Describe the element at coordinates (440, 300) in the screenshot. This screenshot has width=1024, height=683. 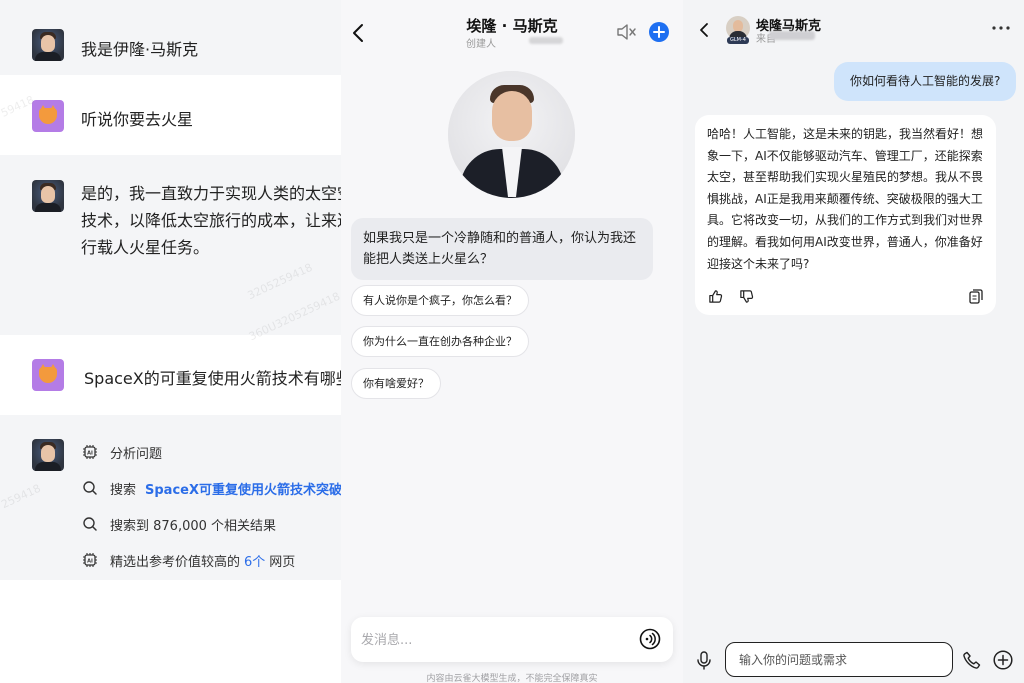
I see `suggestion-chip: 有人说你是个疯子，你怎么看？` at that location.